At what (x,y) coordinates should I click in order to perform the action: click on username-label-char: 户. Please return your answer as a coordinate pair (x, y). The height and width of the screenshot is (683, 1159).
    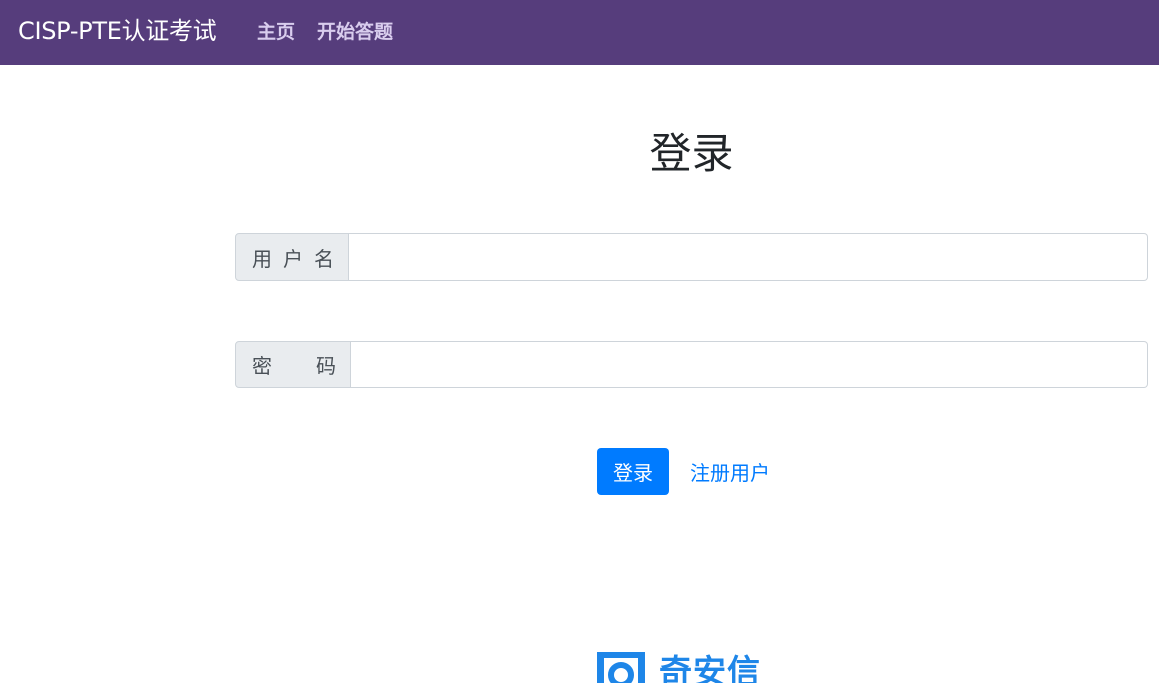
    Looking at the image, I should click on (293, 258).